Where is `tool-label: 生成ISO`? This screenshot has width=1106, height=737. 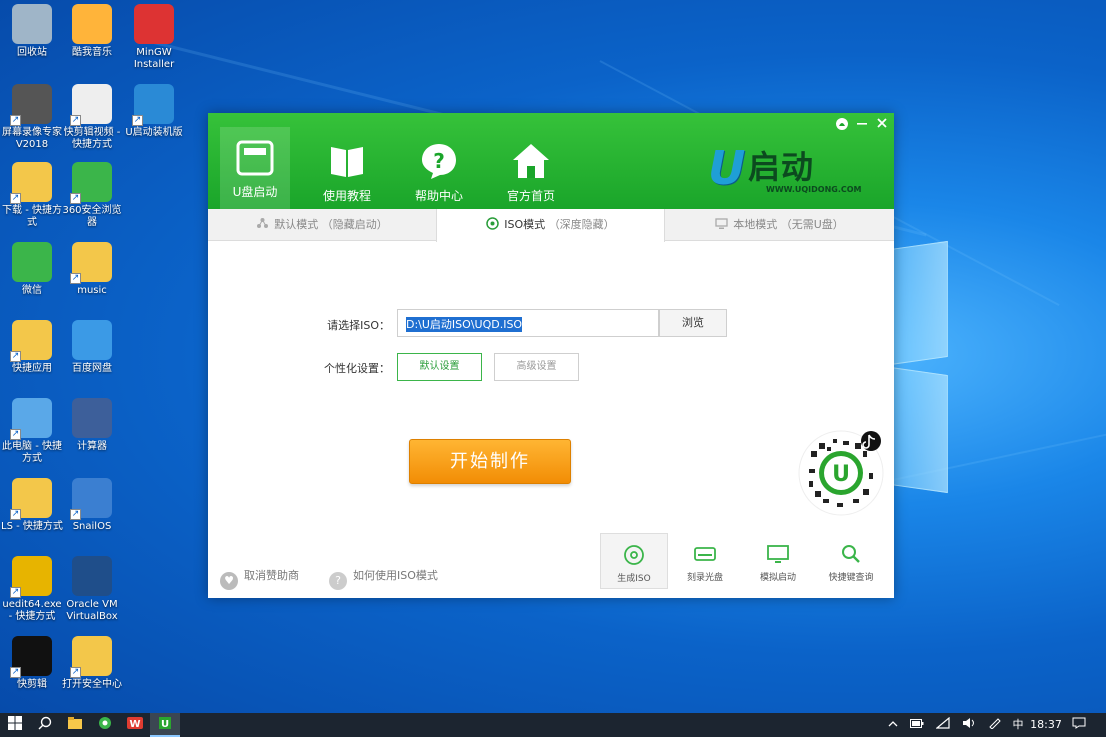
tool-label: 生成ISO is located at coordinates (634, 579).